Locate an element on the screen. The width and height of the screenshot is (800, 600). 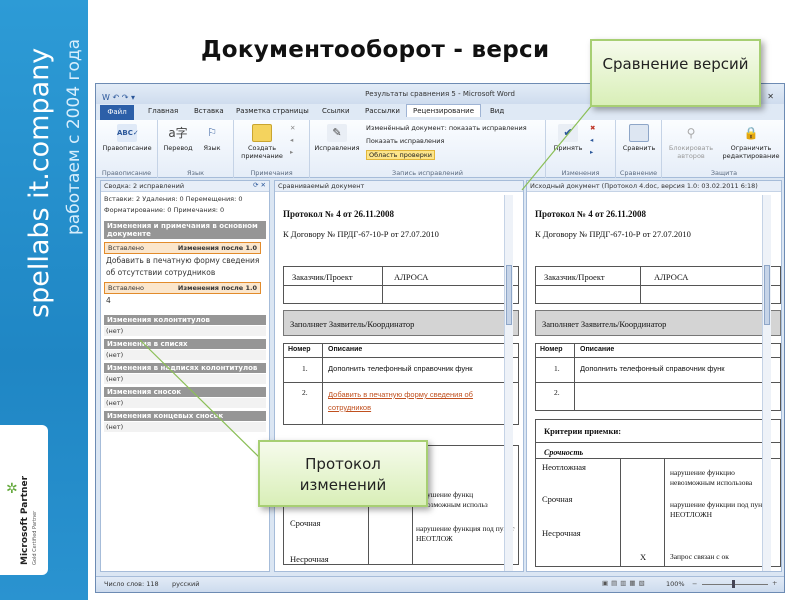
protocol-callout: Протокол изменений is located at coordinates (343, 473).